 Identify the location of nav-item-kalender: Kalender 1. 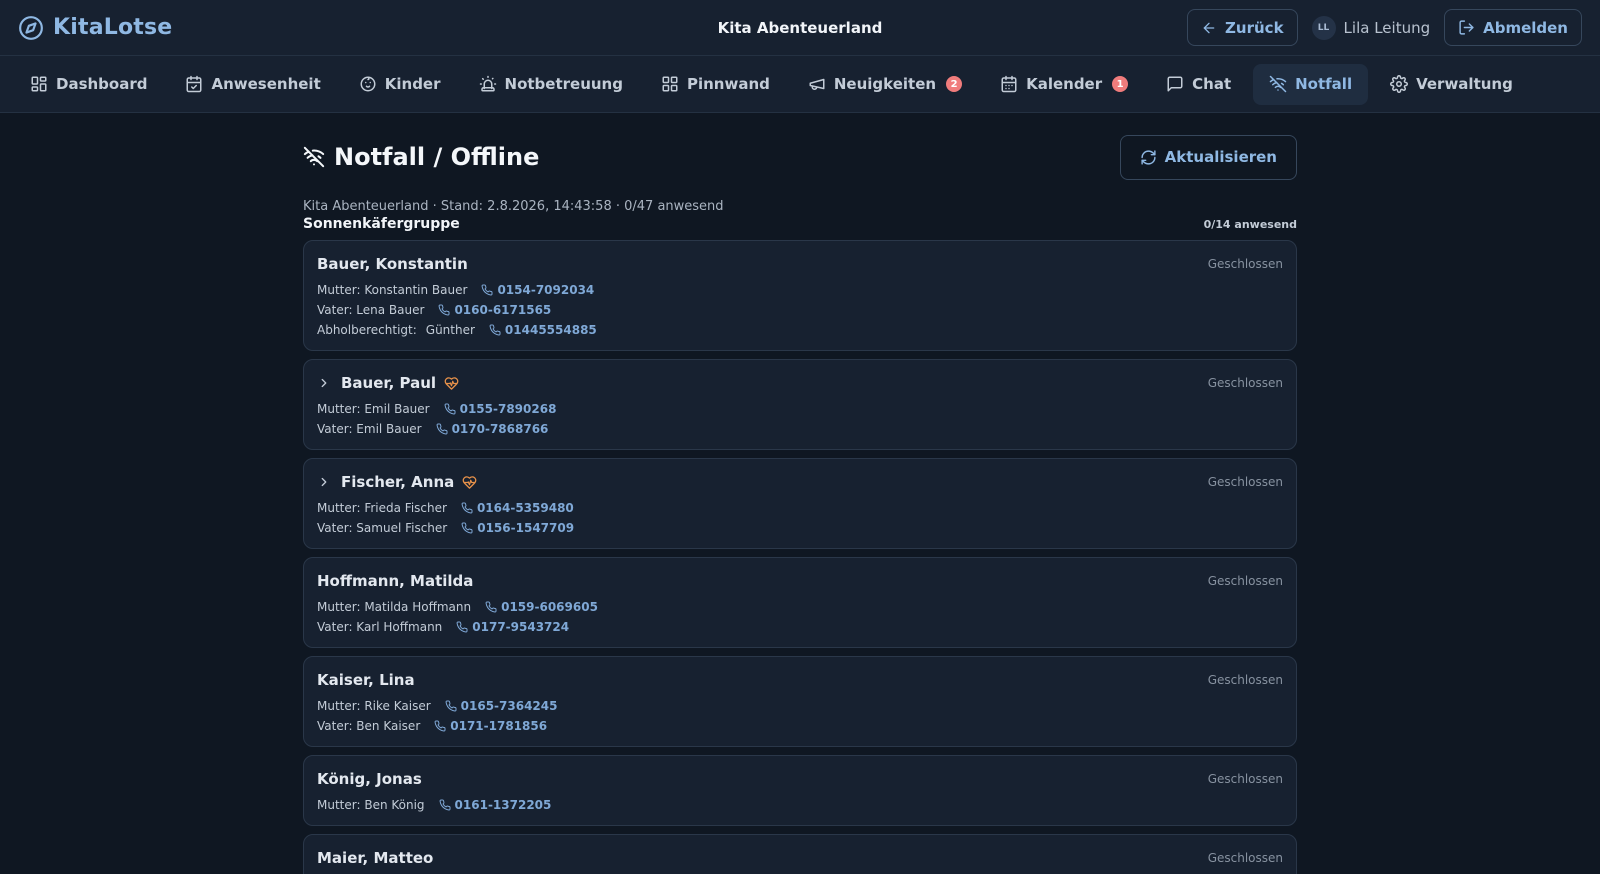
(1064, 84).